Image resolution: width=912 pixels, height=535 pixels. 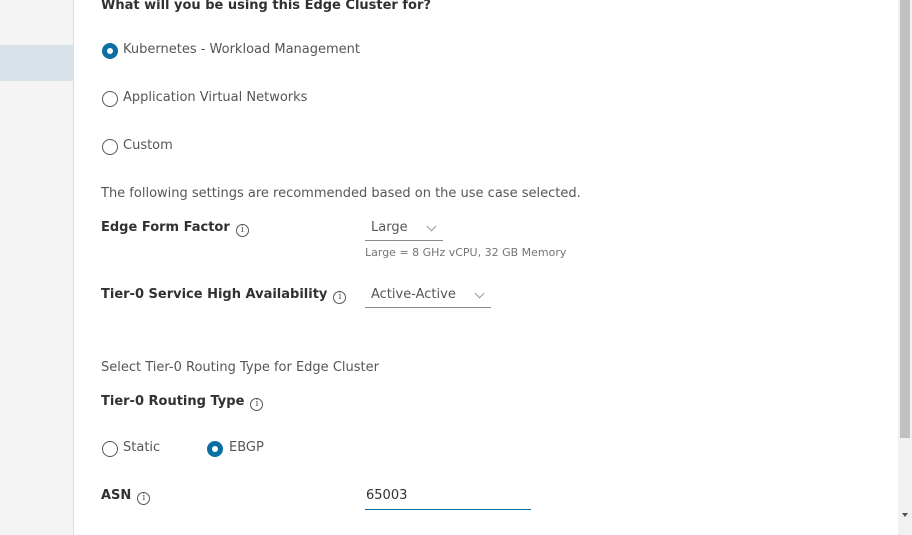 I want to click on asn-value: 65003, so click(x=387, y=495).